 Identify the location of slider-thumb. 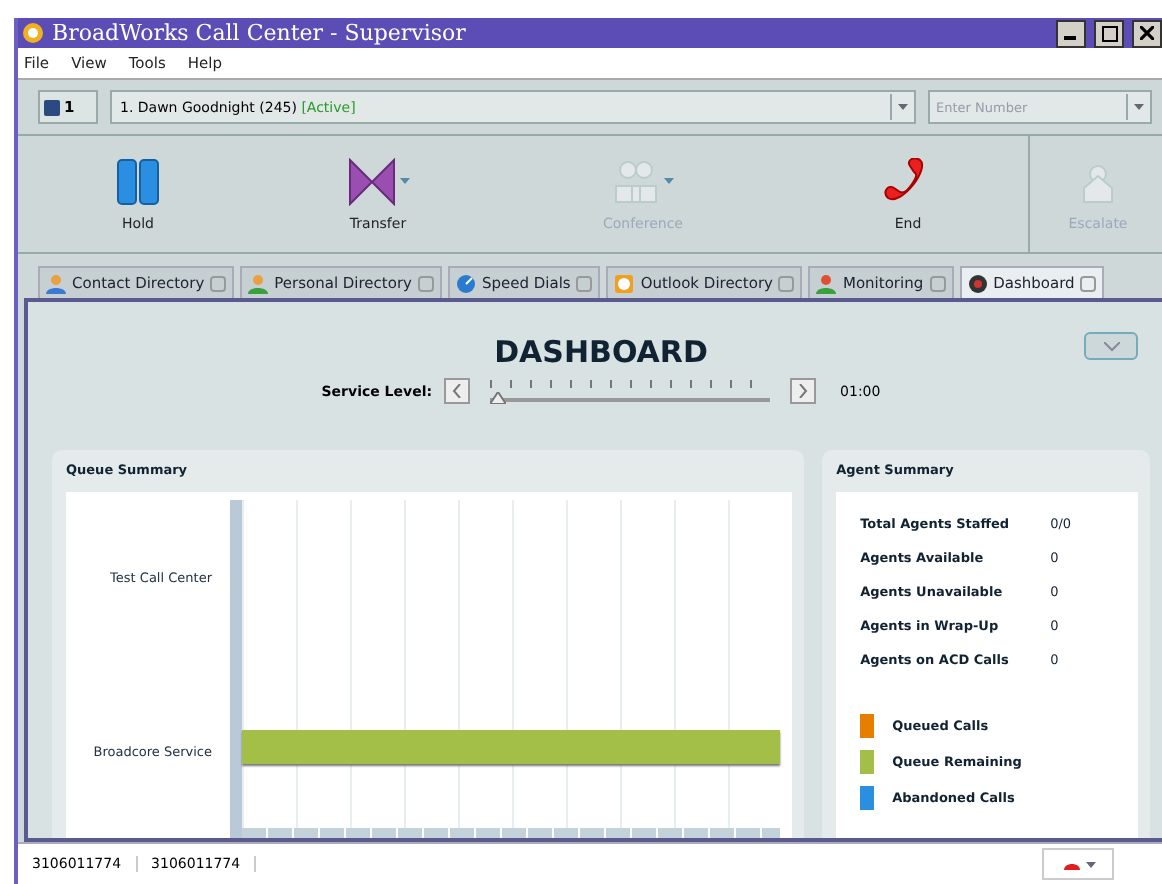
(498, 397).